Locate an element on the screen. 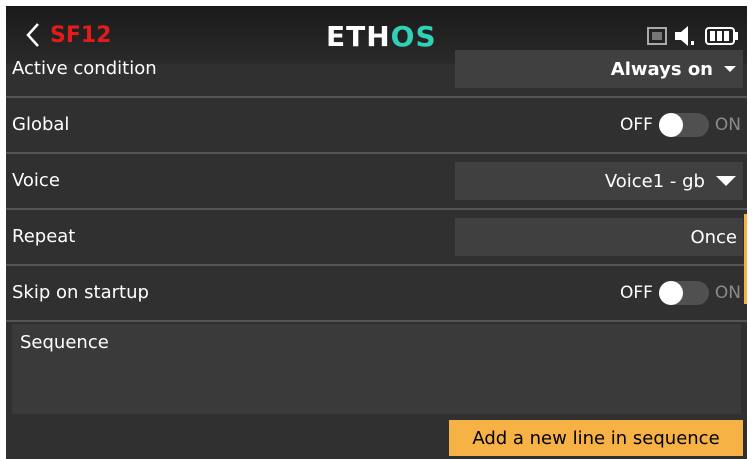 This screenshot has height=459, width=752. row-skip-on-startup: Skip on startup OFF ON is located at coordinates (376, 294).